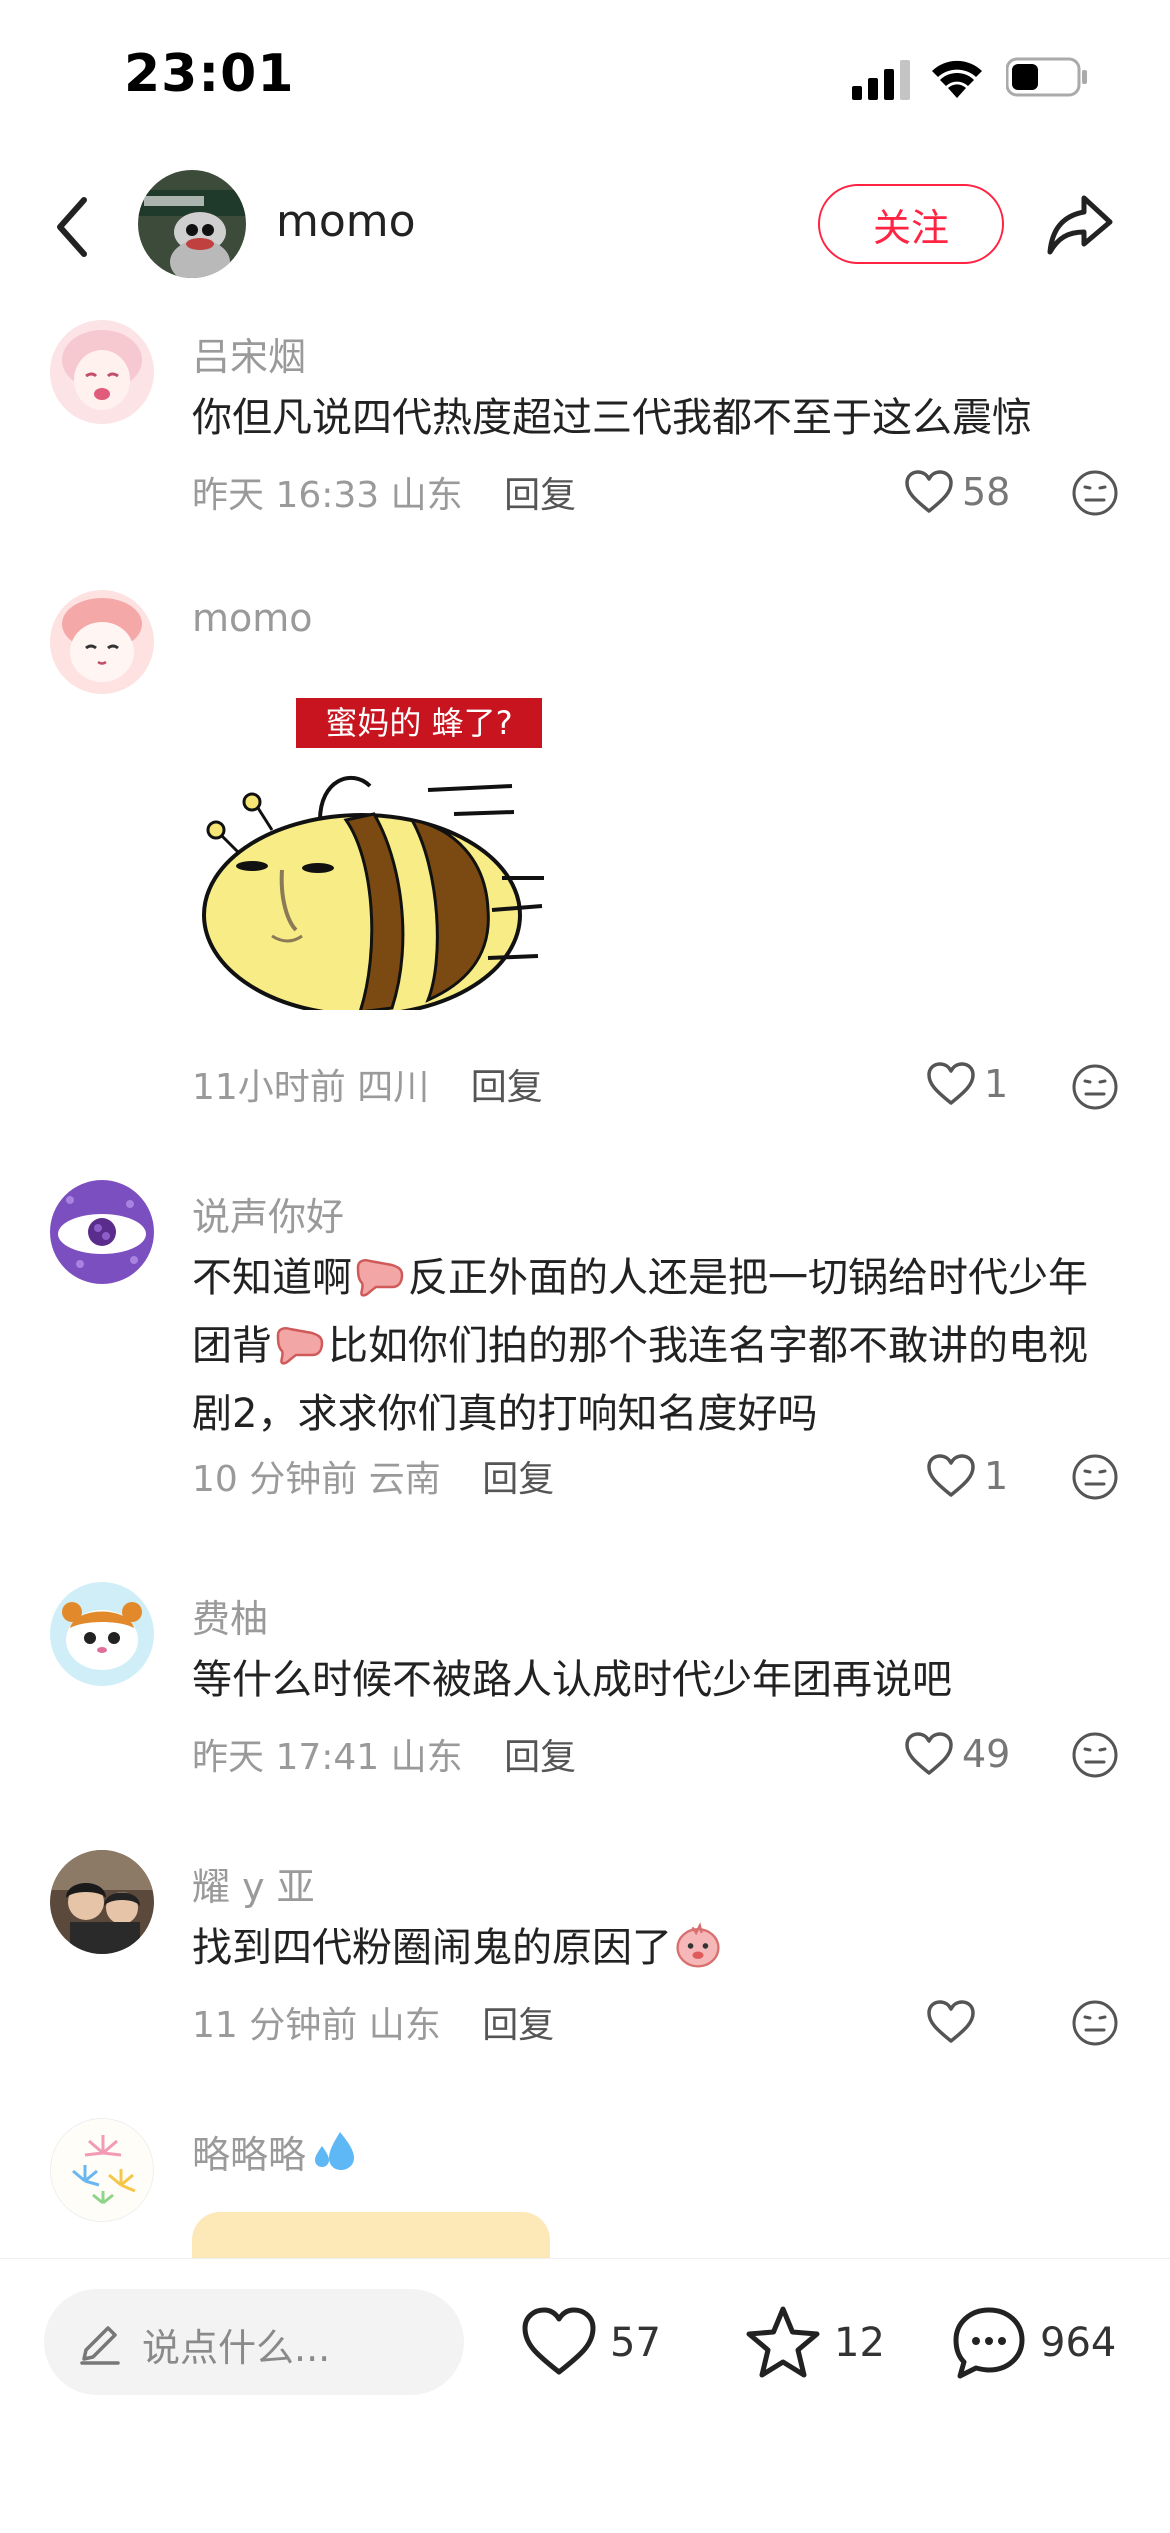  Describe the element at coordinates (612, 418) in the screenshot. I see `comment-text: 你但凡说四代热度超过三代我都不至于这么震惊` at that location.